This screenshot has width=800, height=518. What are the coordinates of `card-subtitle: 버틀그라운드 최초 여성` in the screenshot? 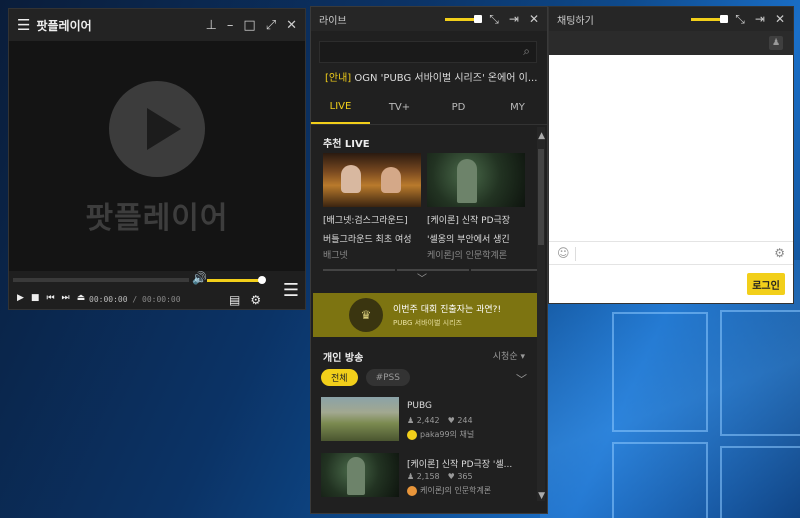 It's located at (367, 240).